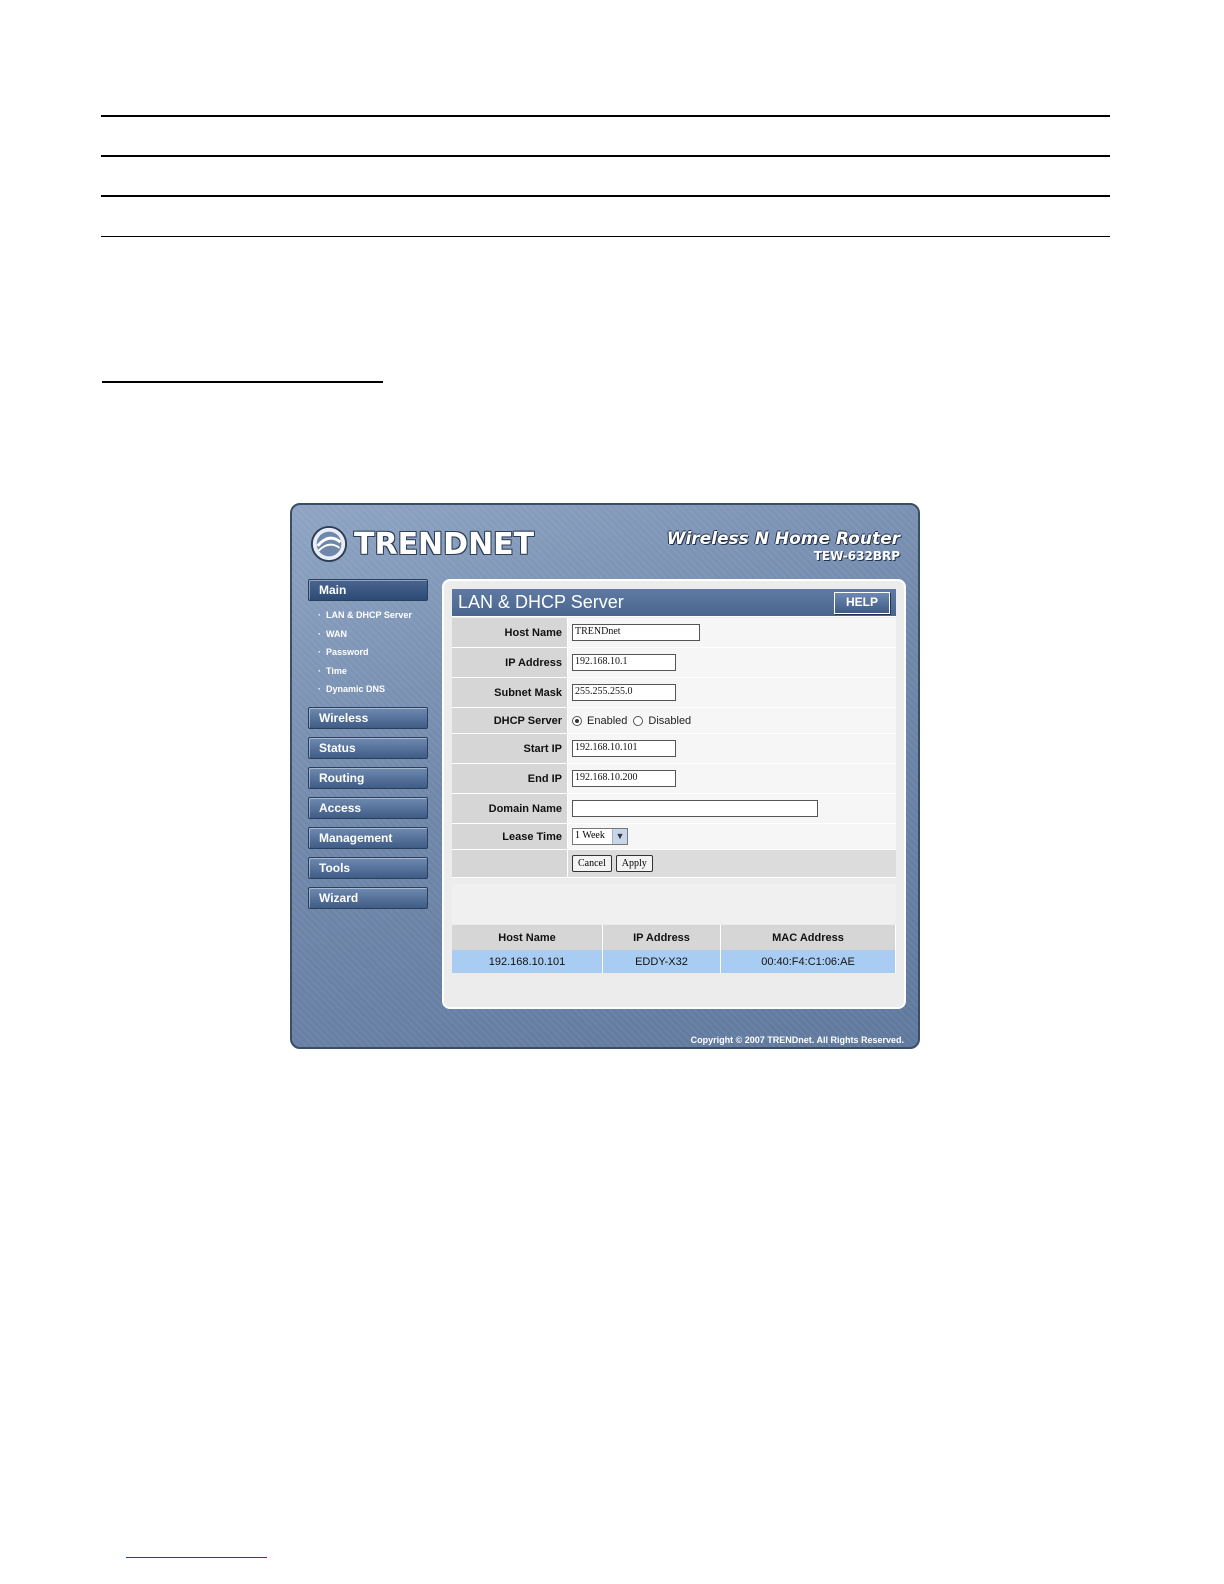  I want to click on end-ip-row: End IP 192.168.10.200, so click(674, 779).